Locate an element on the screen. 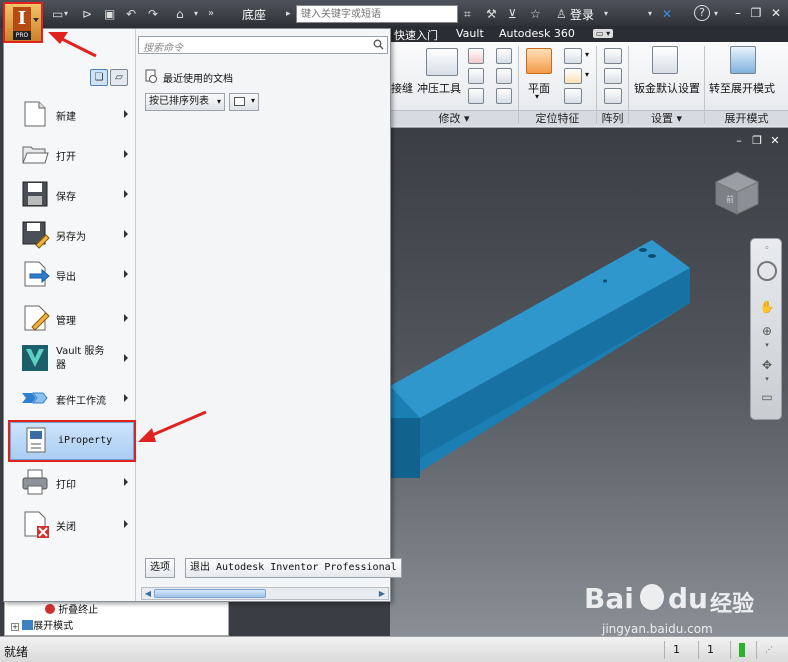  model-browser: 折叠终止 + 展开模式 is located at coordinates (116, 617).